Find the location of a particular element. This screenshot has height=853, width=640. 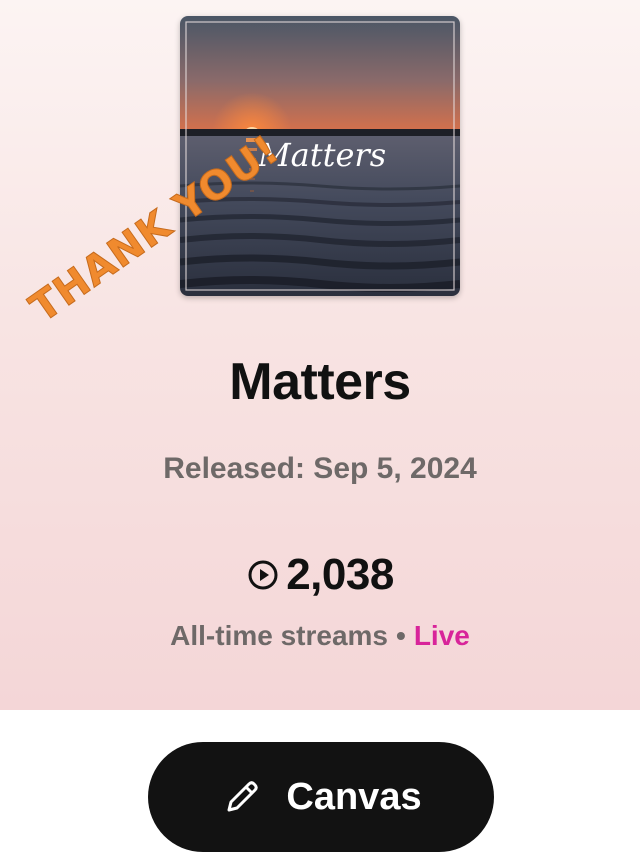

canvas-button: Canvas is located at coordinates (321, 797).